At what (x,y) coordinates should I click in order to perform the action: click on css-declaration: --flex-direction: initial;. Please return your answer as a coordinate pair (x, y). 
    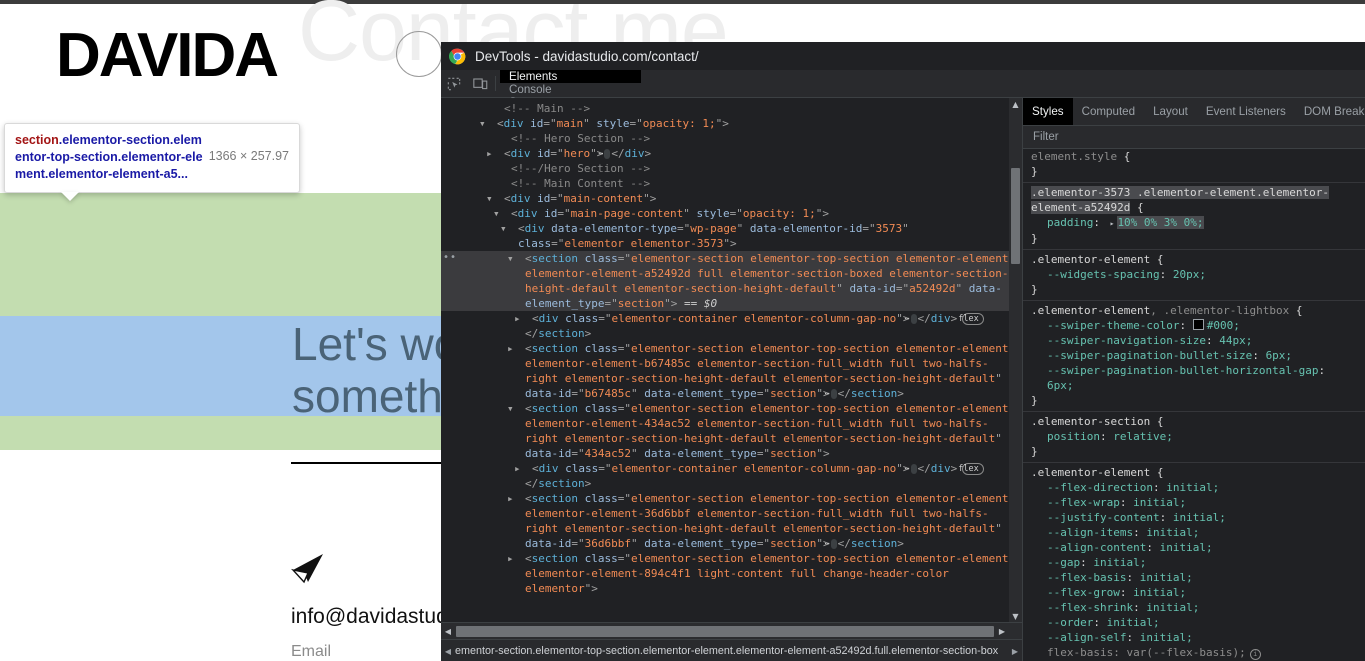
    Looking at the image, I should click on (1194, 487).